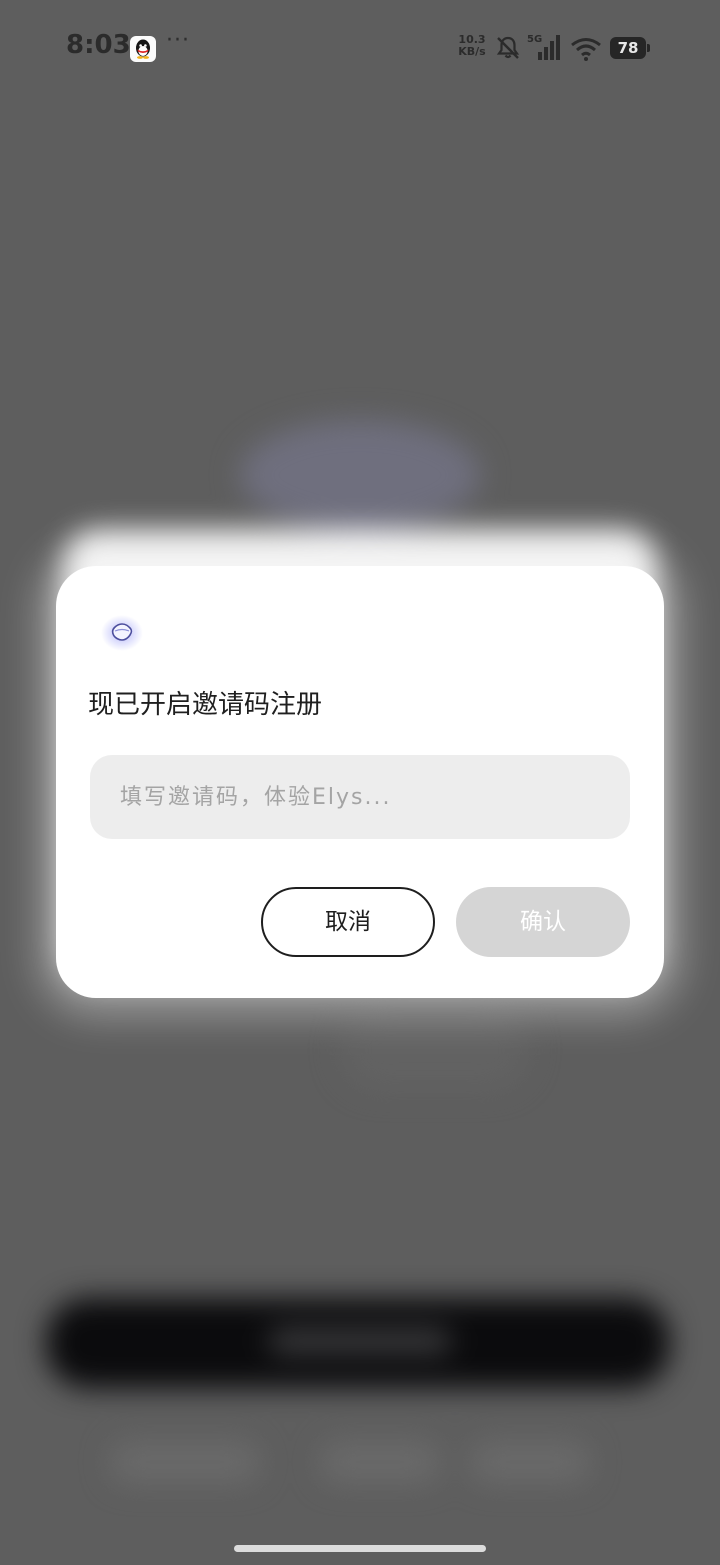 Image resolution: width=720 pixels, height=1565 pixels. Describe the element at coordinates (360, 1341) in the screenshot. I see `background-button-label` at that location.